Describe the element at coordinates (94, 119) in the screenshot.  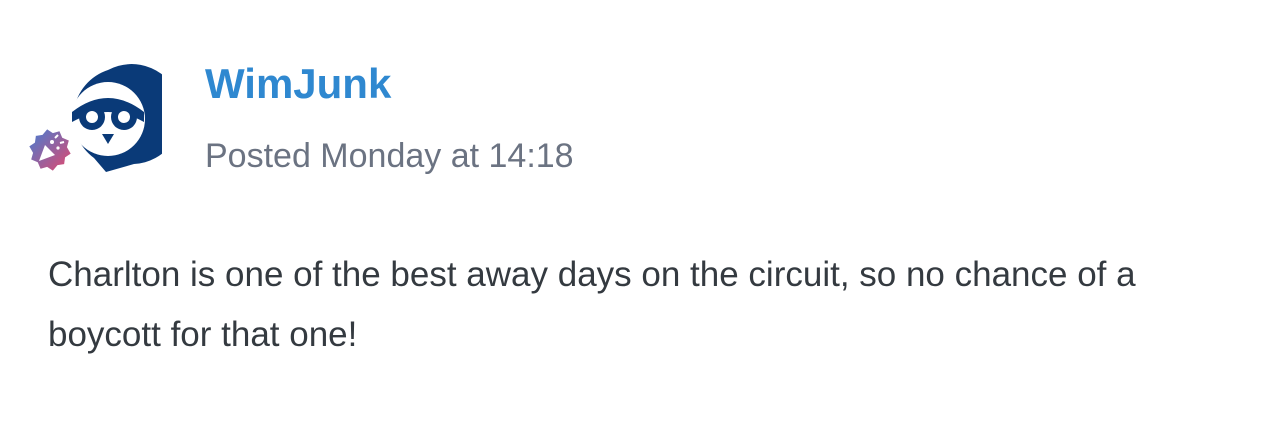
I see `owl-logo-icon` at that location.